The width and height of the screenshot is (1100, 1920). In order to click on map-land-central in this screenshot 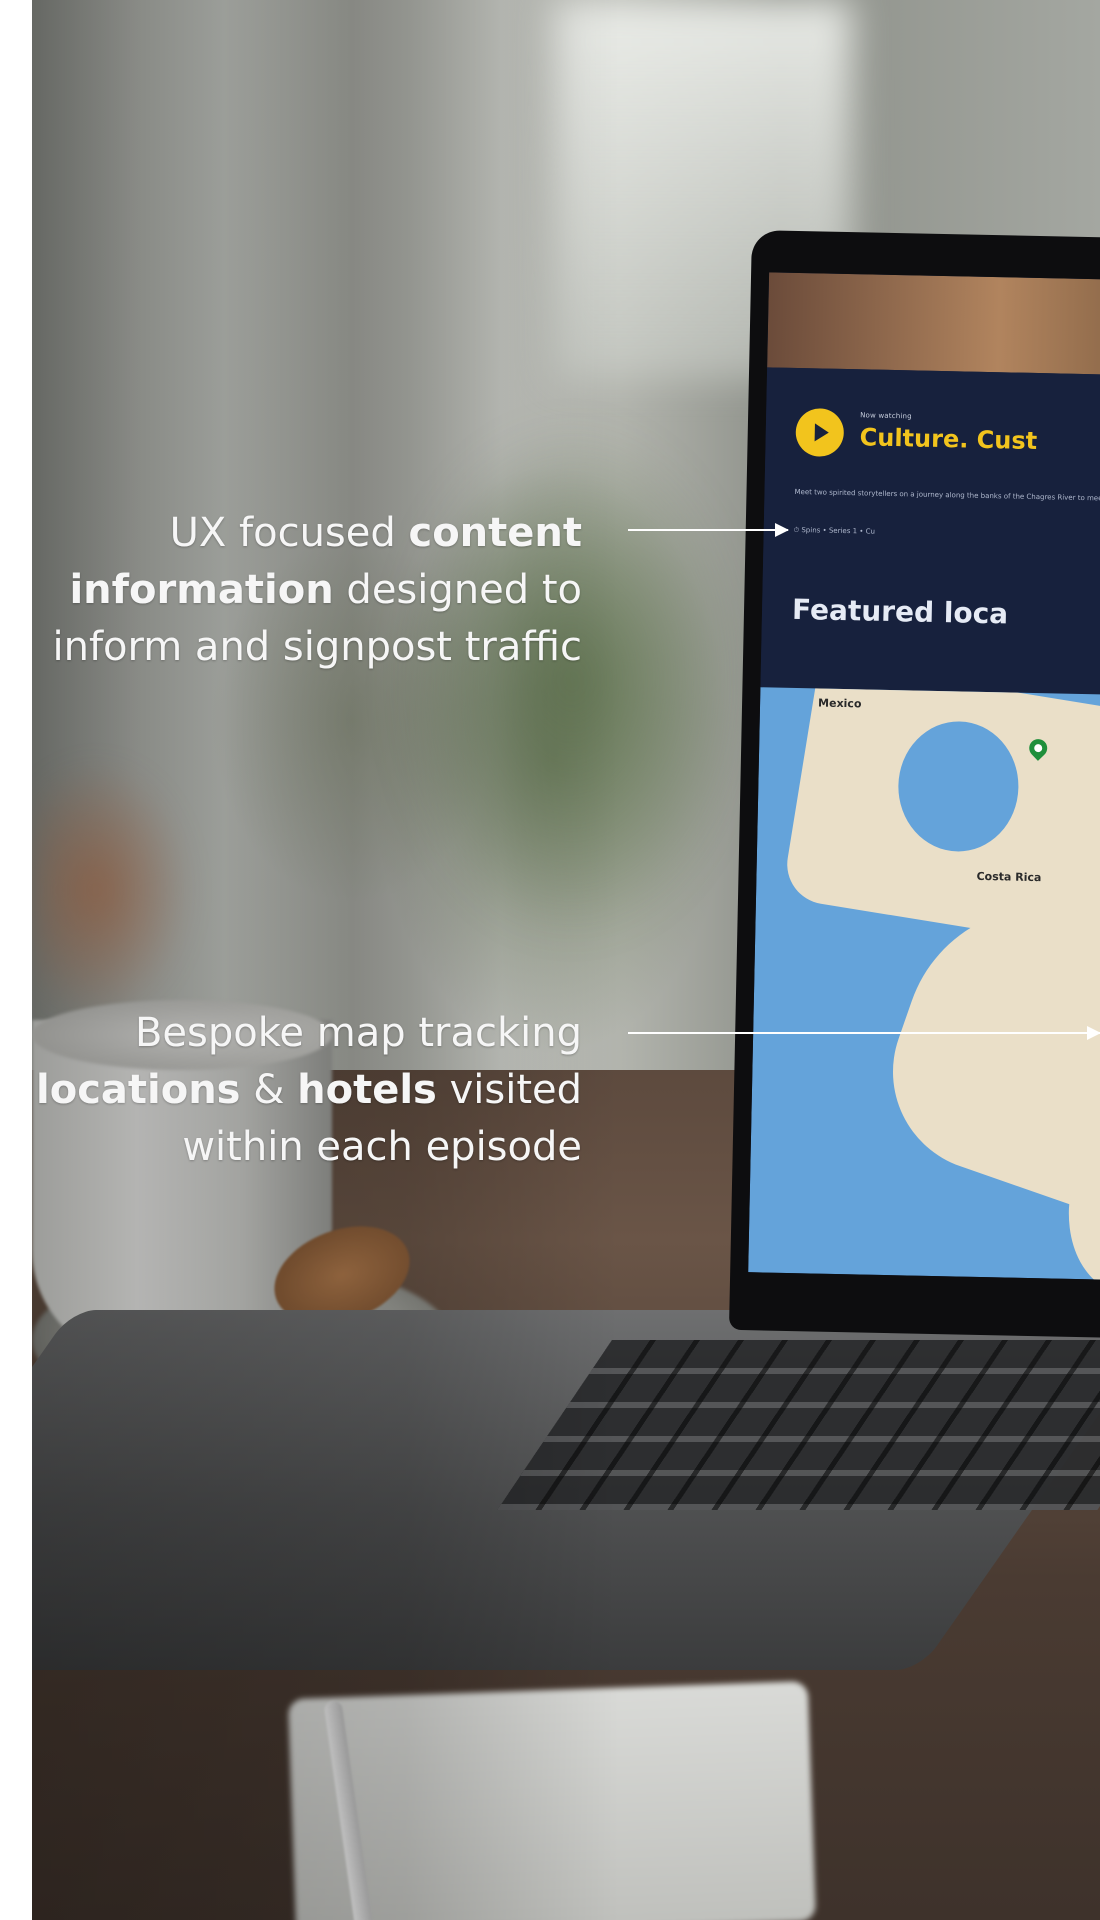, I will do `click(982, 1053)`.